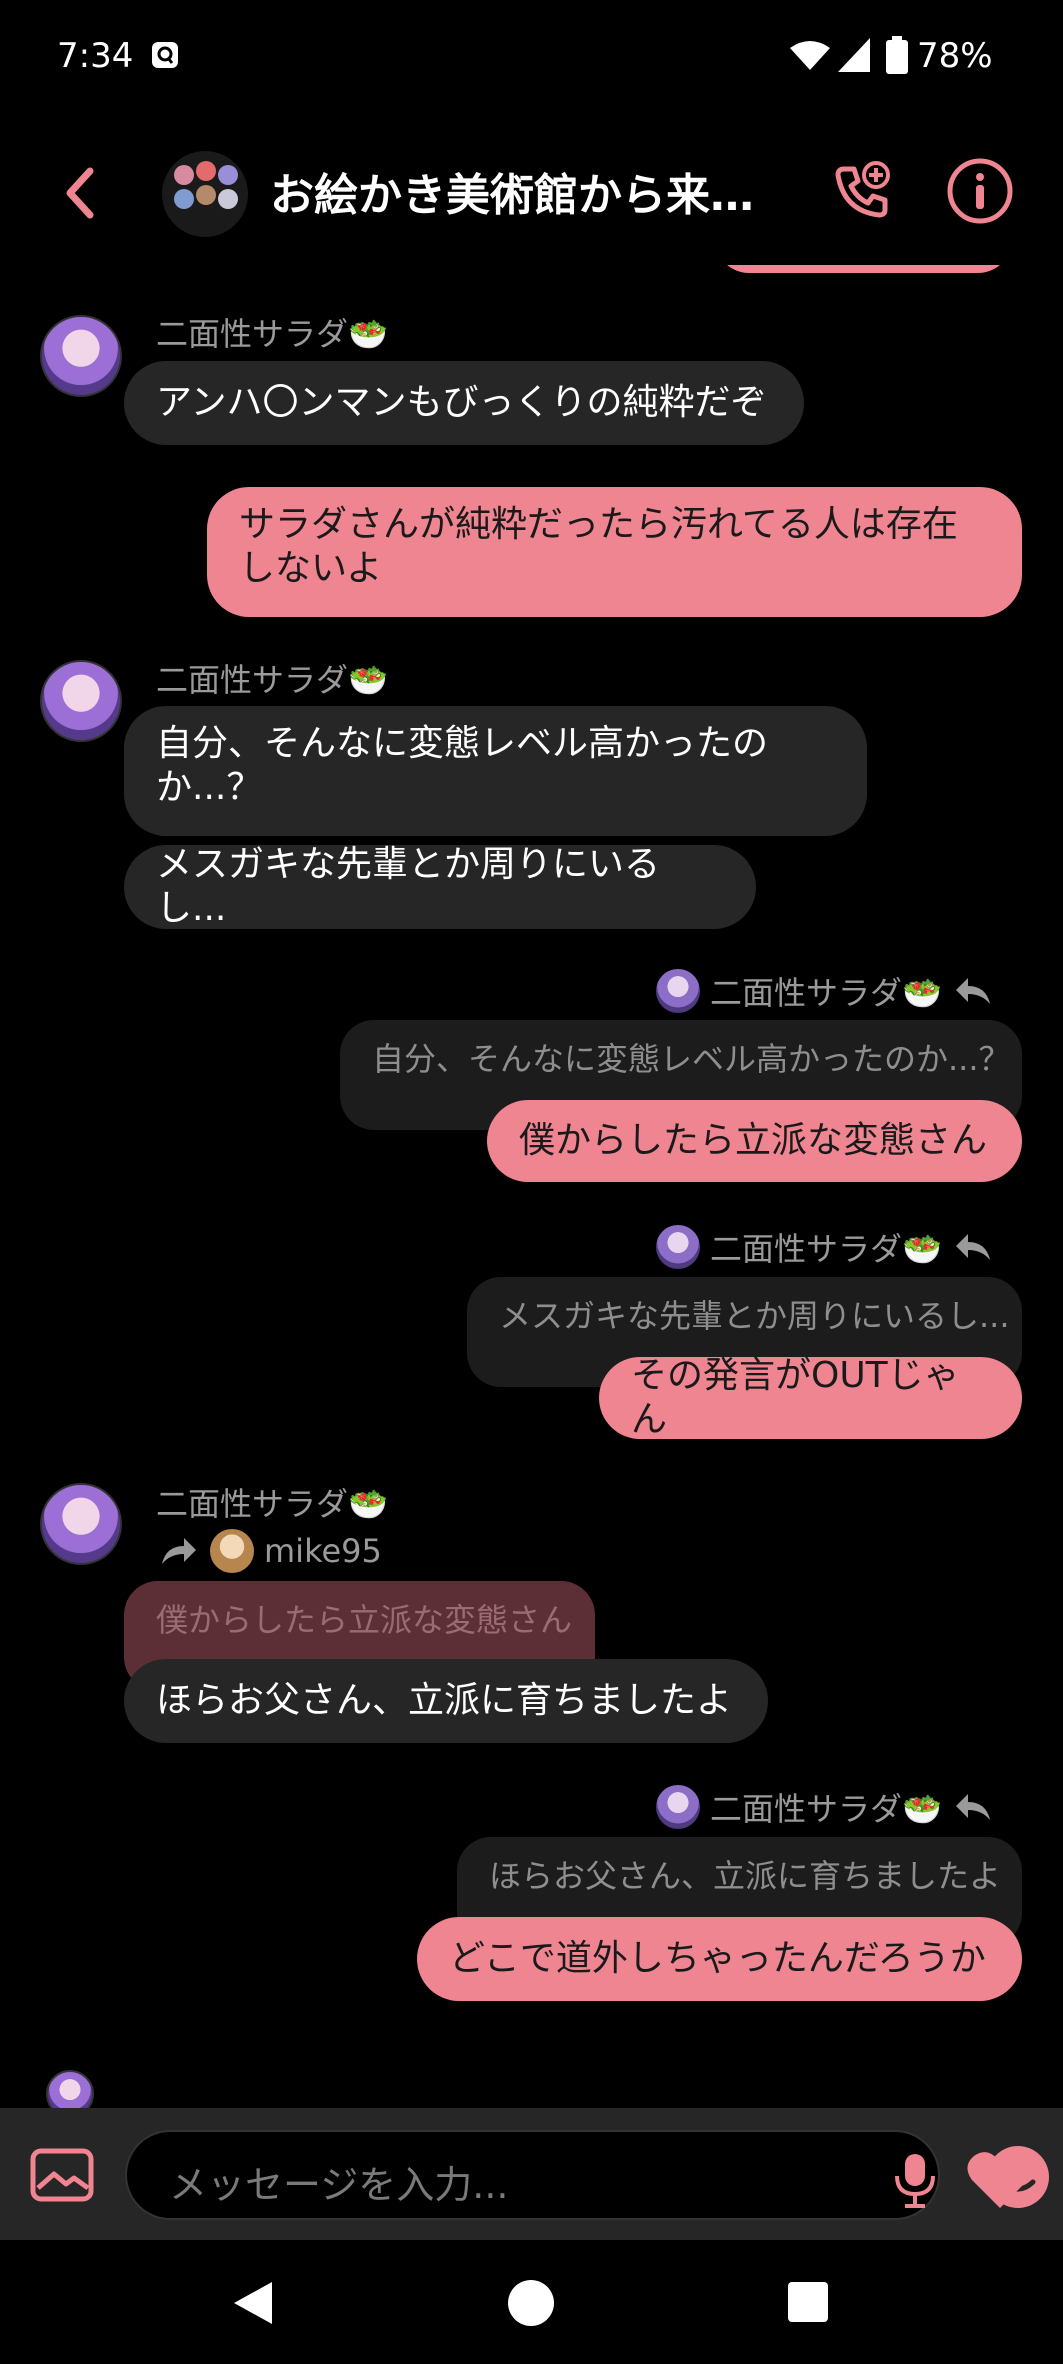 This screenshot has width=1063, height=2364. I want to click on message-bubble: 自分、そんなに変態レベル高かったのか...？, so click(495, 771).